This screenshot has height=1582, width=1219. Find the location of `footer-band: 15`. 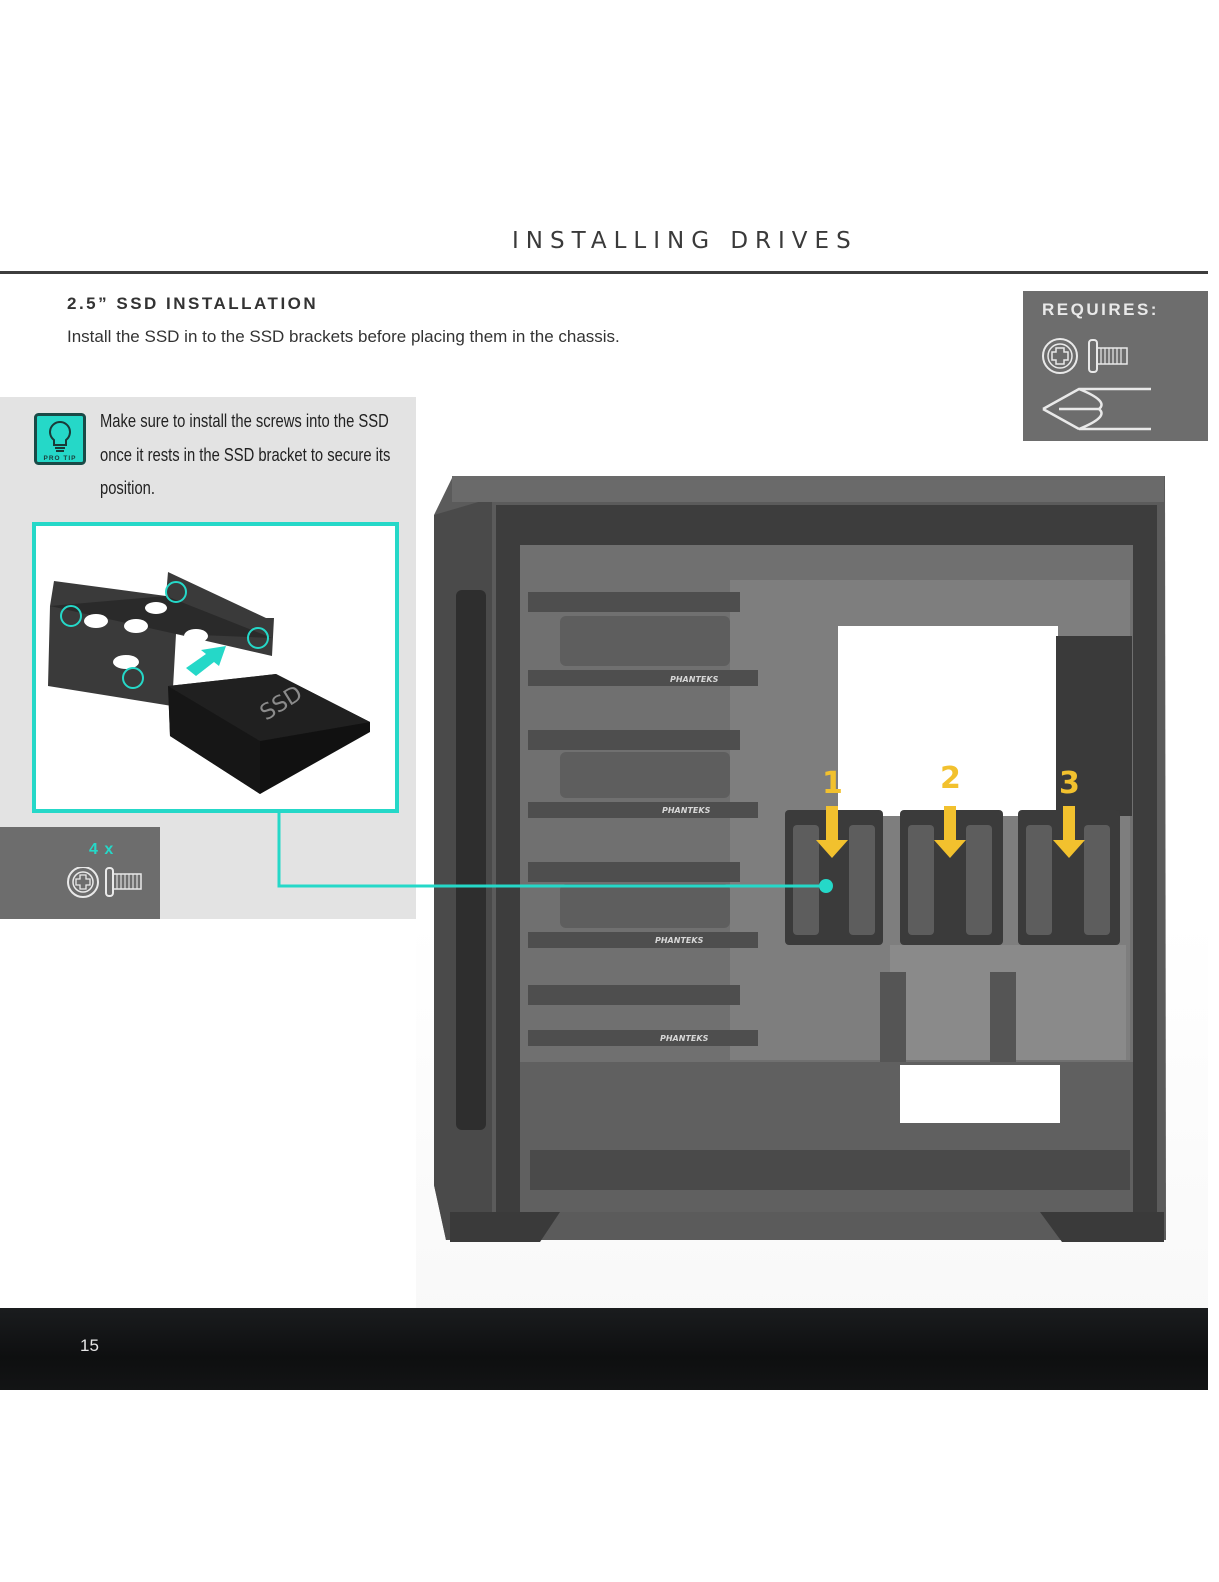

footer-band: 15 is located at coordinates (604, 1349).